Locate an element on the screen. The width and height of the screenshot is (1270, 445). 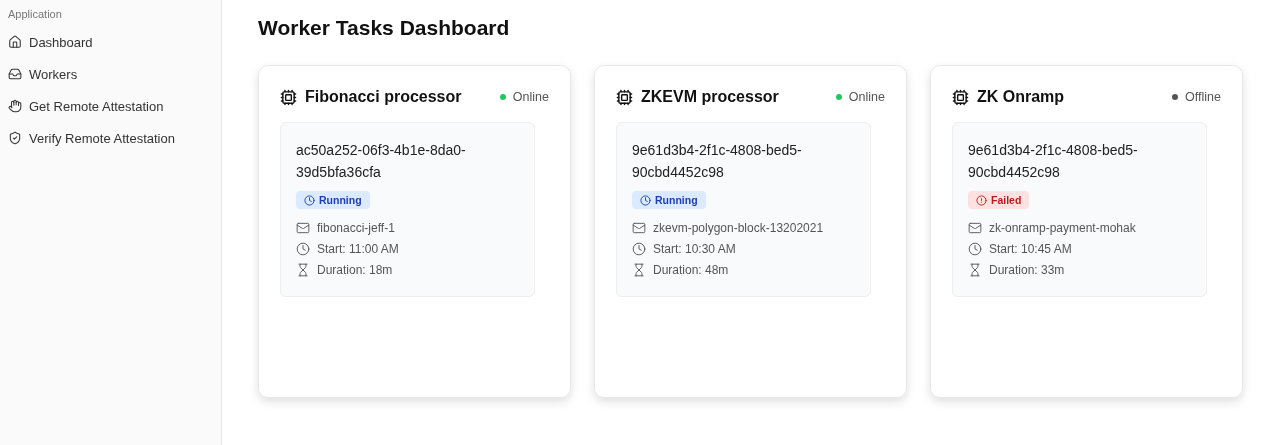
sidebar-item: Verify Remote Attestation is located at coordinates (110, 138).